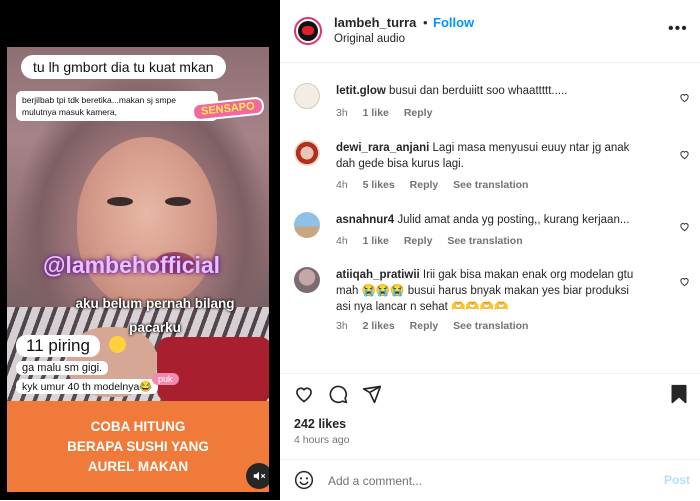  Describe the element at coordinates (372, 394) in the screenshot. I see `share-send-icon` at that location.